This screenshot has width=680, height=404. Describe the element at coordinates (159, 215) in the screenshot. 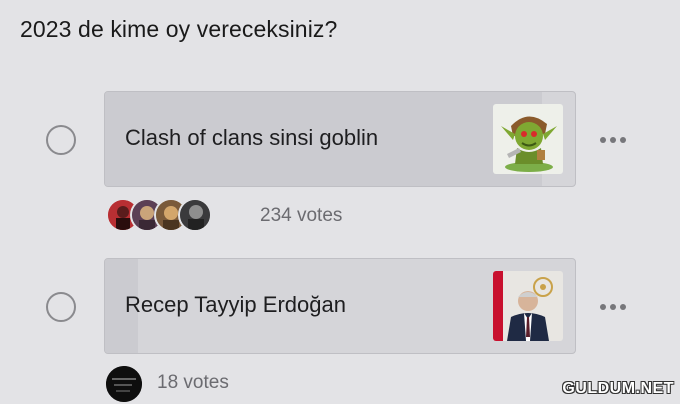

I see `option-1-voter-avatars` at that location.